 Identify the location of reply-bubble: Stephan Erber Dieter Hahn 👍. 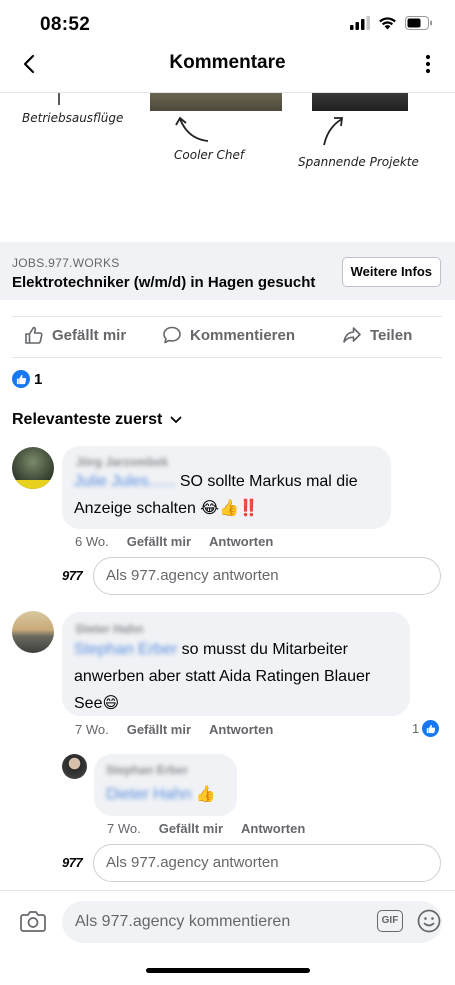
(165, 785).